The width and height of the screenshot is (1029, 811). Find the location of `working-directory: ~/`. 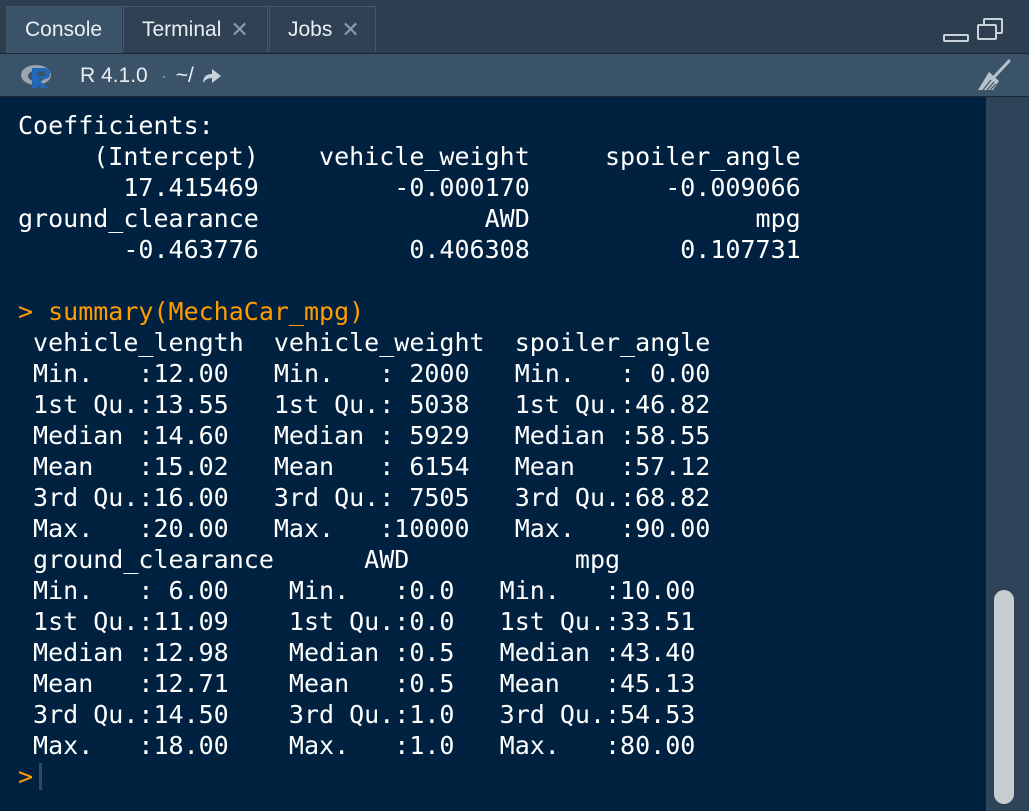

working-directory: ~/ is located at coordinates (184, 75).